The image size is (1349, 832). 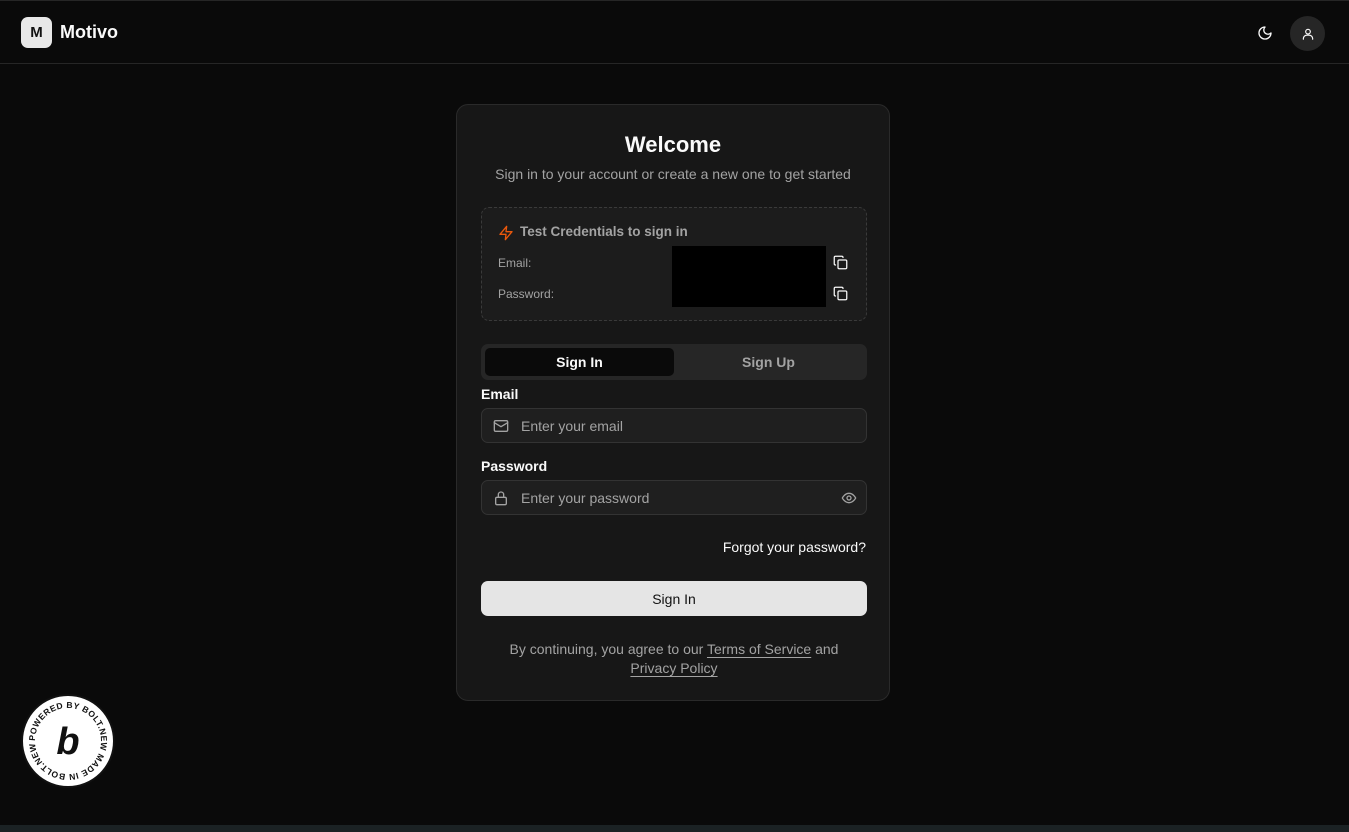 I want to click on svg-text: b, so click(x=67, y=742).